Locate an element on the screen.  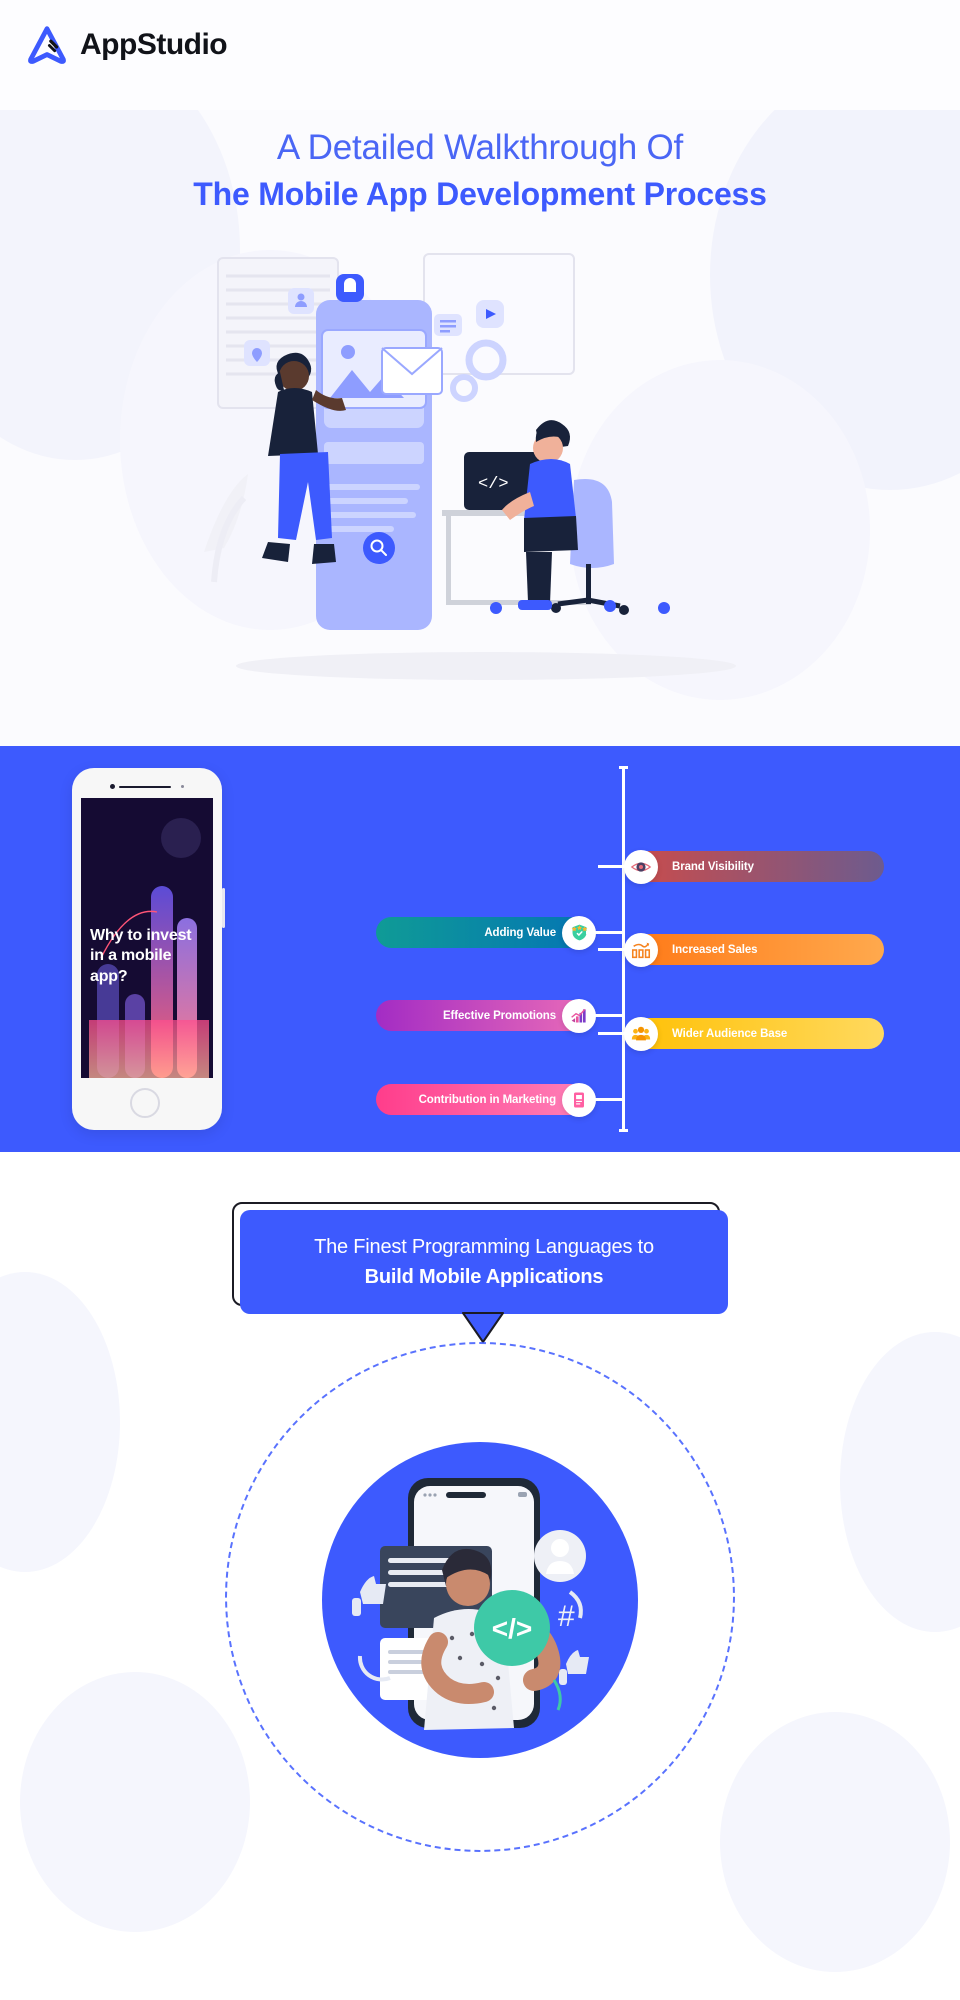
appstudio-arrow-logo-icon is located at coordinates (47, 45).